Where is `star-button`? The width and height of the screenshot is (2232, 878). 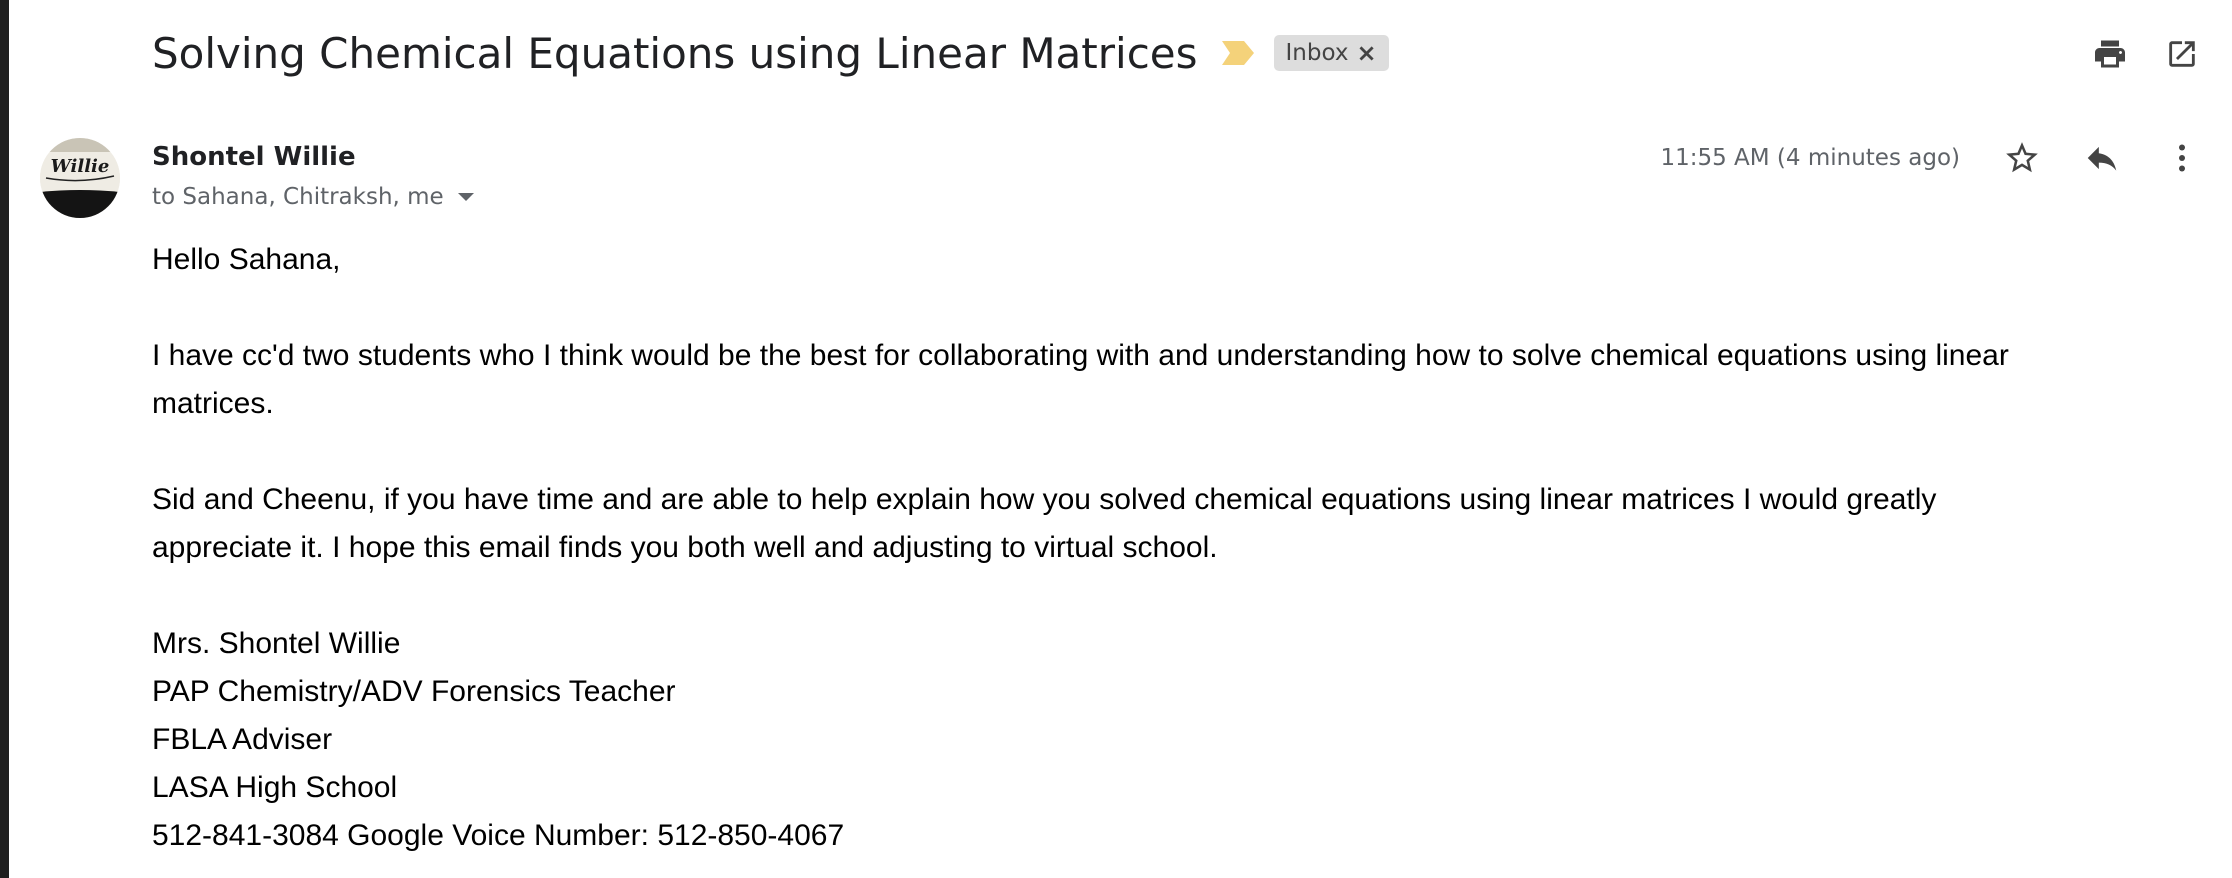 star-button is located at coordinates (2022, 158).